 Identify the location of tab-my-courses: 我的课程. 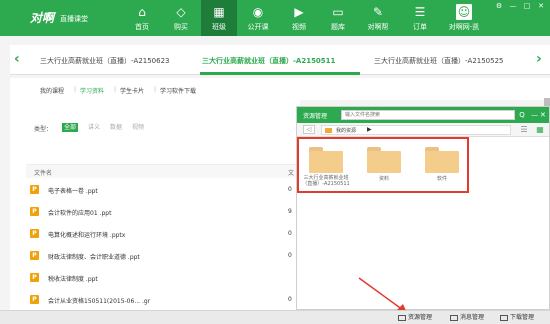
(52, 90).